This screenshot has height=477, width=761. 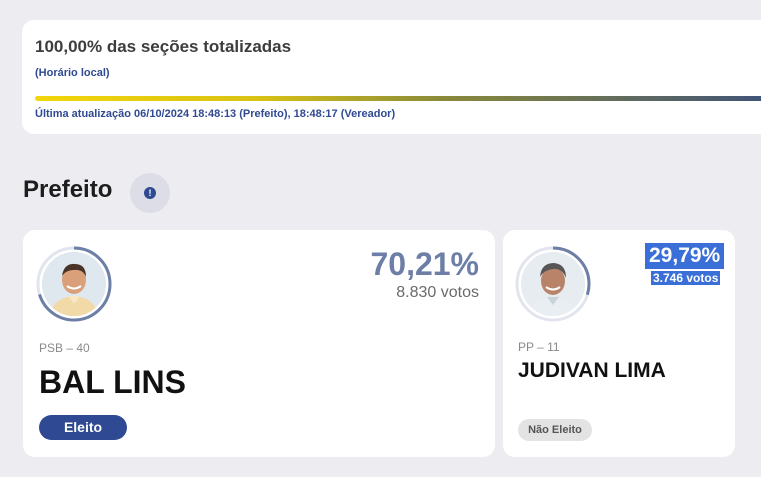 I want to click on totalization-progress-bar, so click(x=398, y=98).